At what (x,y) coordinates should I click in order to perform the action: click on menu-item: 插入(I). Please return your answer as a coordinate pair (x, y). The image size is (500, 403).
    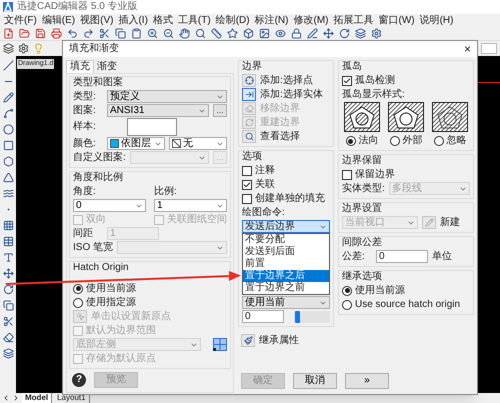
    Looking at the image, I should click on (133, 20).